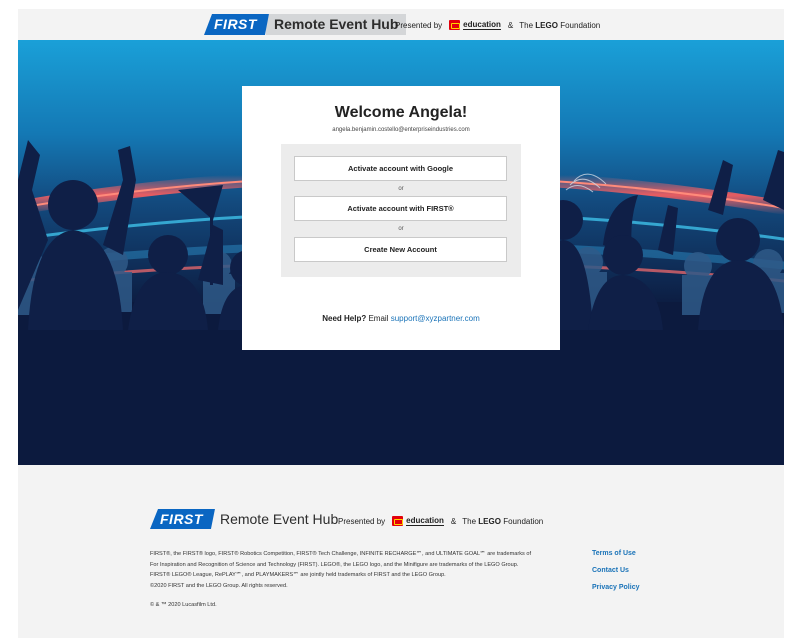 Image resolution: width=787 pixels, height=638 pixels. Describe the element at coordinates (378, 318) in the screenshot. I see `help-email-prefix: Email` at that location.